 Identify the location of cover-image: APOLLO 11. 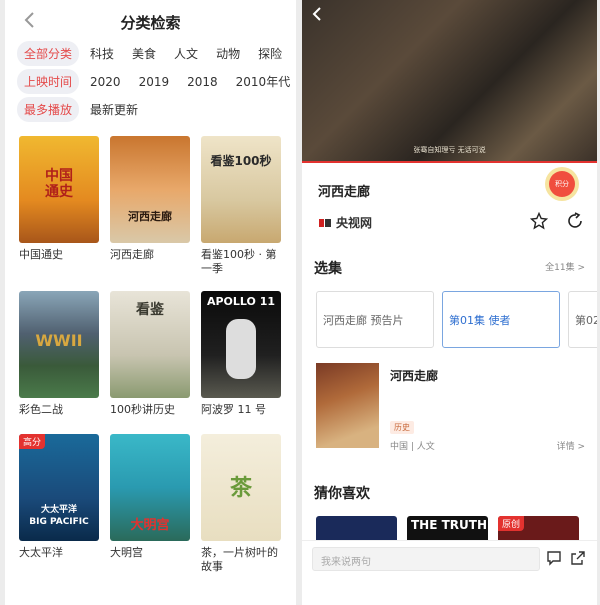
(241, 344).